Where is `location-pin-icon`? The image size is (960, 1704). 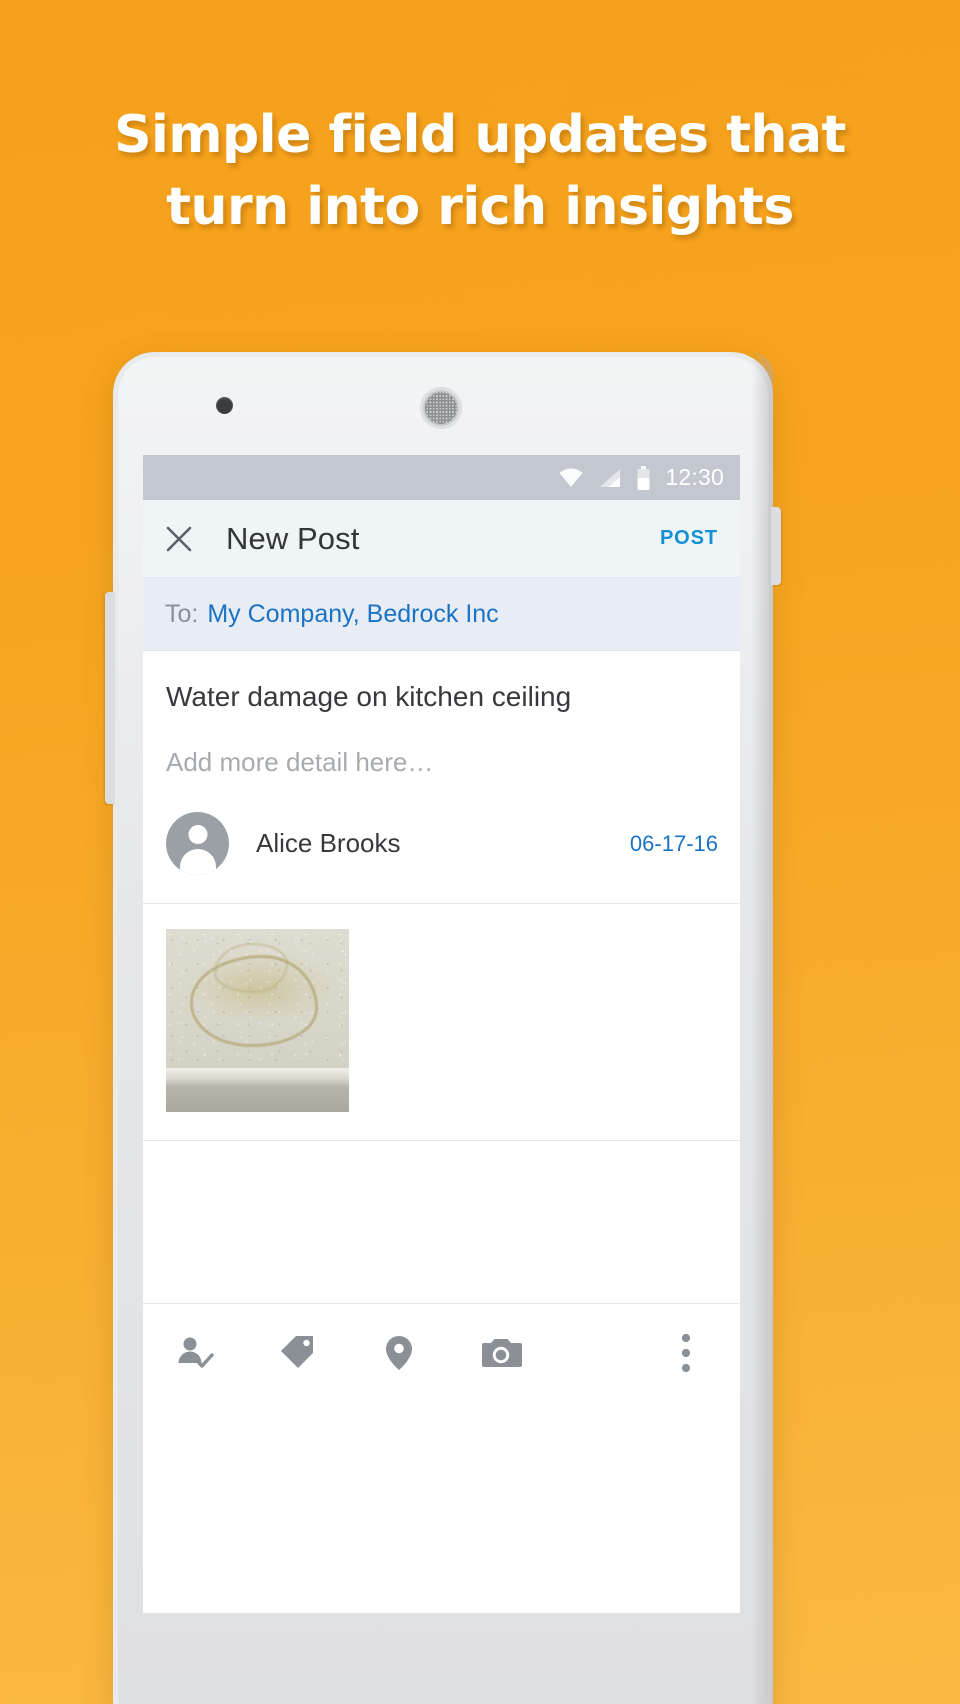
location-pin-icon is located at coordinates (399, 1353).